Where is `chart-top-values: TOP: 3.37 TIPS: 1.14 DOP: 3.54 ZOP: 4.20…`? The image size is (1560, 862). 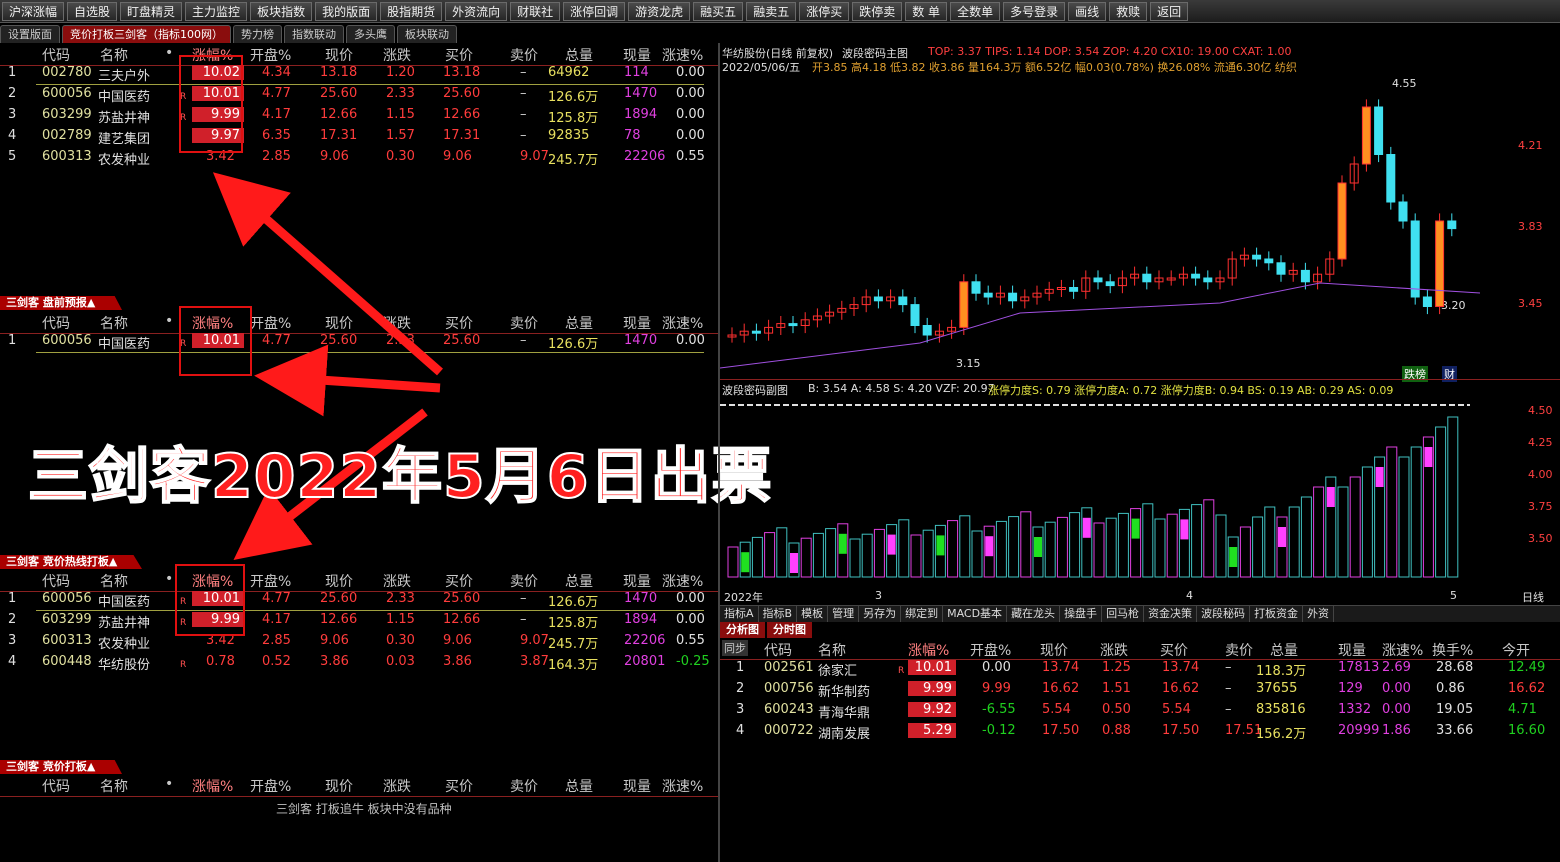 chart-top-values: TOP: 3.37 TIPS: 1.14 DOP: 3.54 ZOP: 4.20… is located at coordinates (1110, 51).